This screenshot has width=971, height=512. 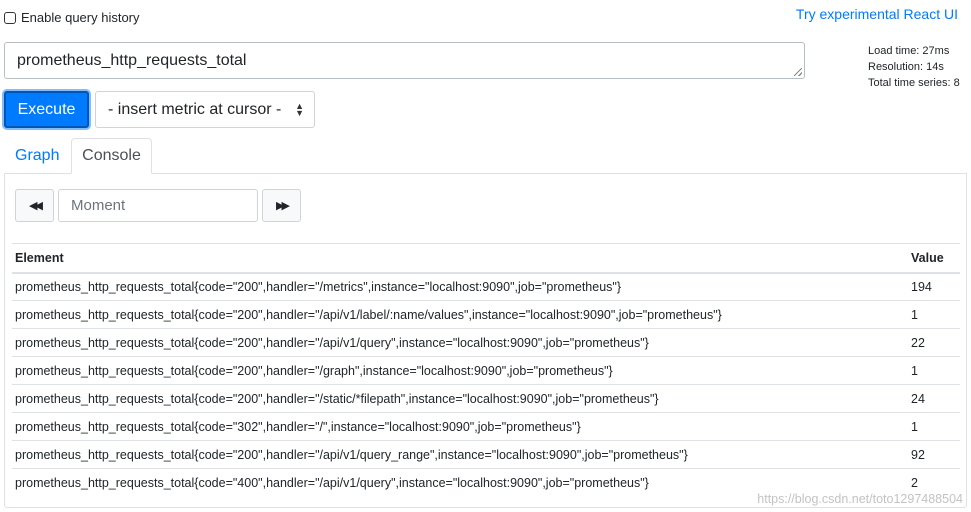 I want to click on watermark: https://blog.csdn.net/toto1297488504, so click(x=860, y=499).